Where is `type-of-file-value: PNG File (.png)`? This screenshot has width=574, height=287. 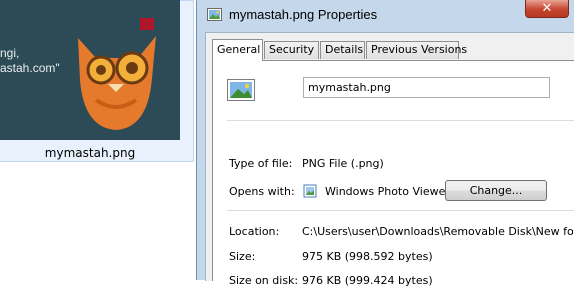
type-of-file-value: PNG File (.png) is located at coordinates (343, 163).